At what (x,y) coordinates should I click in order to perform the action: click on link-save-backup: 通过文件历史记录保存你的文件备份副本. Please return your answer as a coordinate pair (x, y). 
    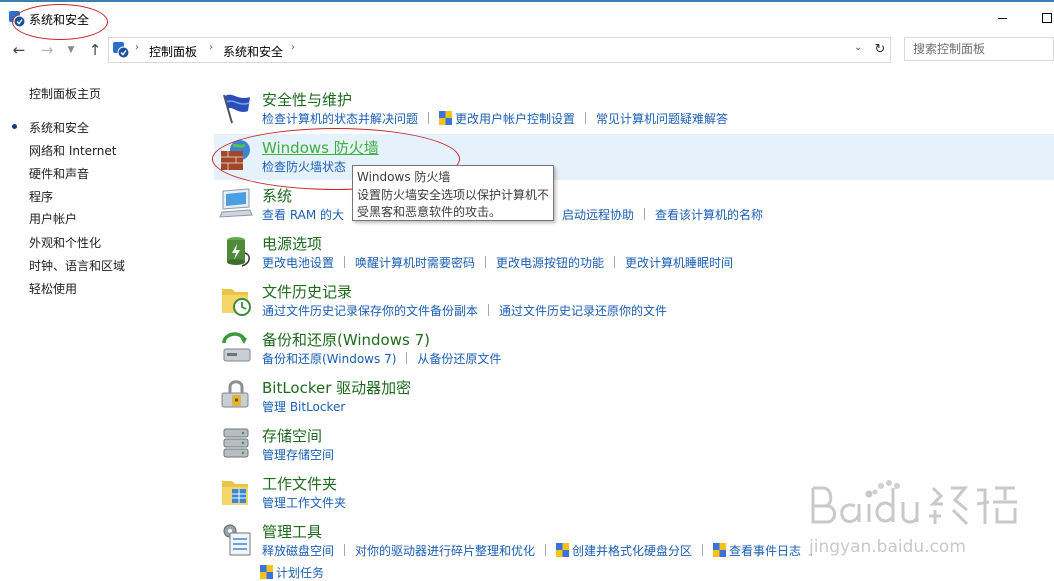
    Looking at the image, I should click on (370, 310).